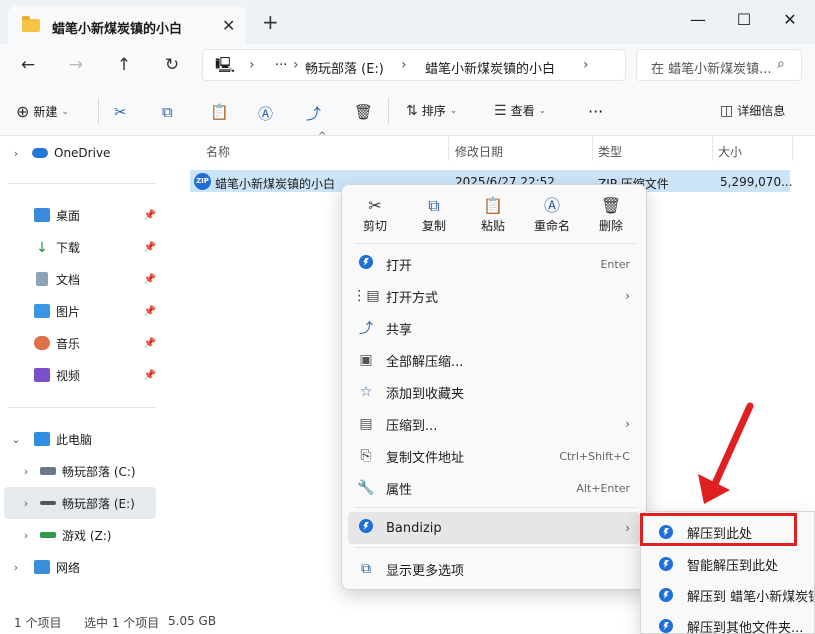 This screenshot has width=815, height=634. What do you see at coordinates (80, 439) in the screenshot?
I see `sidebar-item-this-pc: ⌄ 此电脑` at bounding box center [80, 439].